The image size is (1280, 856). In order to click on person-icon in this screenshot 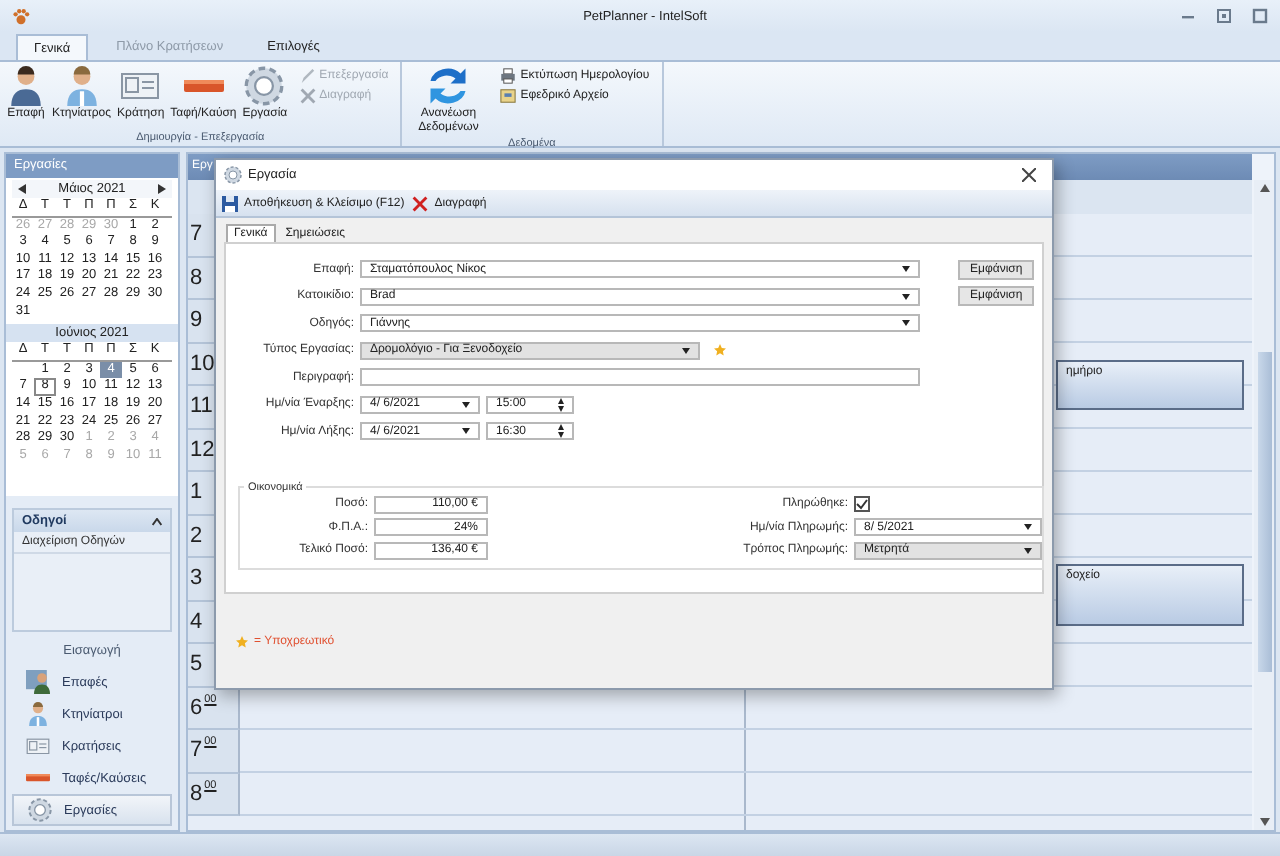, I will do `click(26, 86)`.